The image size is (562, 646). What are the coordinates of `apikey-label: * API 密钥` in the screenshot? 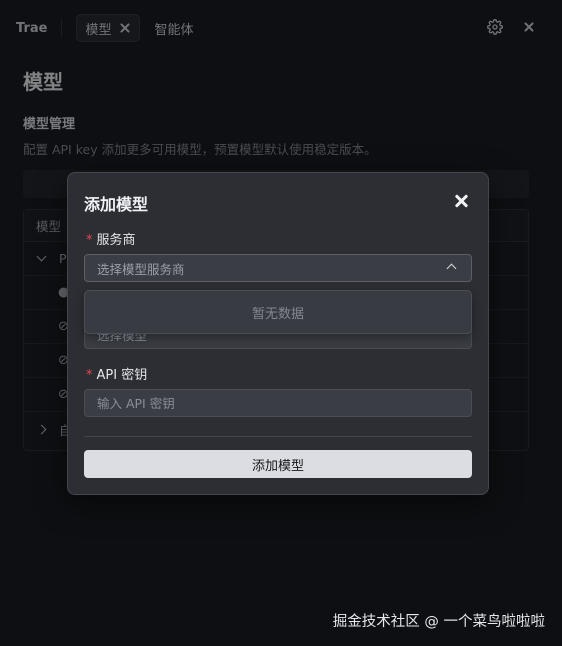 It's located at (116, 373).